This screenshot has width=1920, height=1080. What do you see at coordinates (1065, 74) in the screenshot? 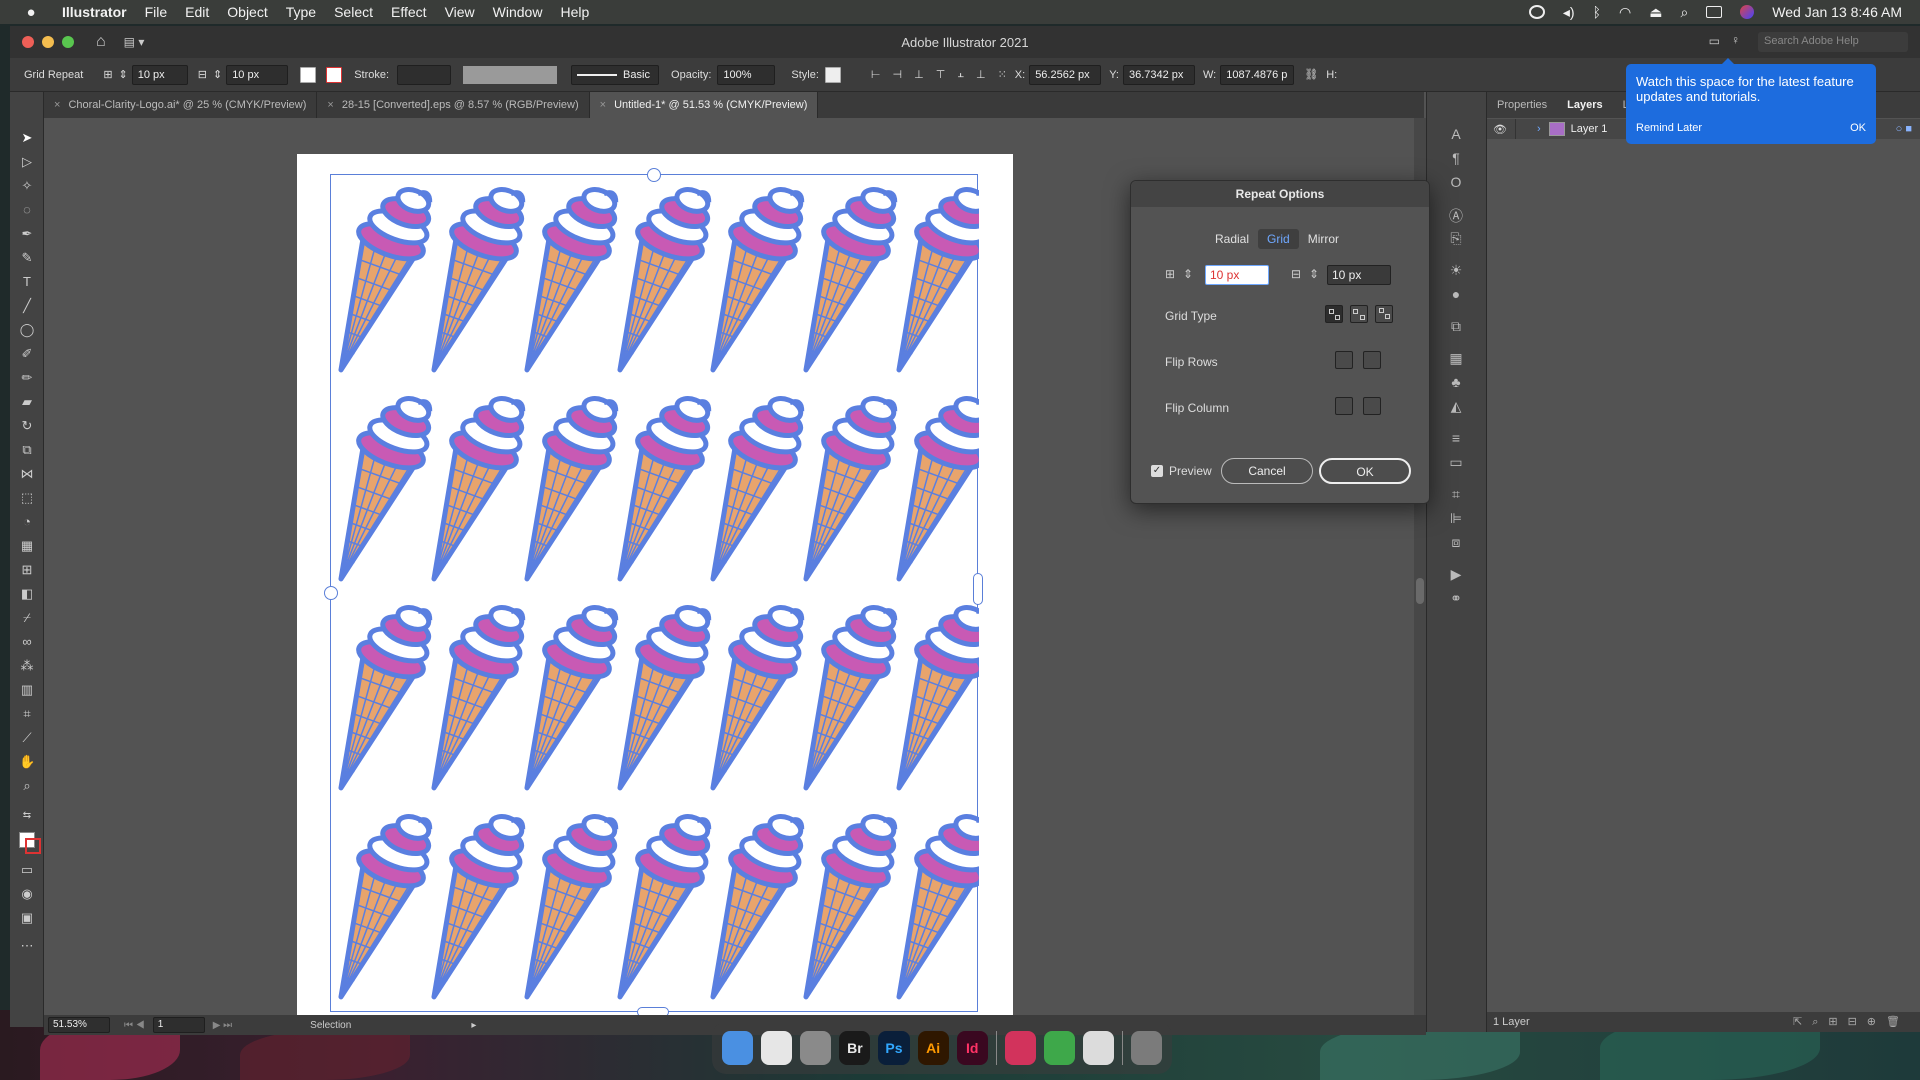
I see `x-field: 56.2562 px` at bounding box center [1065, 74].